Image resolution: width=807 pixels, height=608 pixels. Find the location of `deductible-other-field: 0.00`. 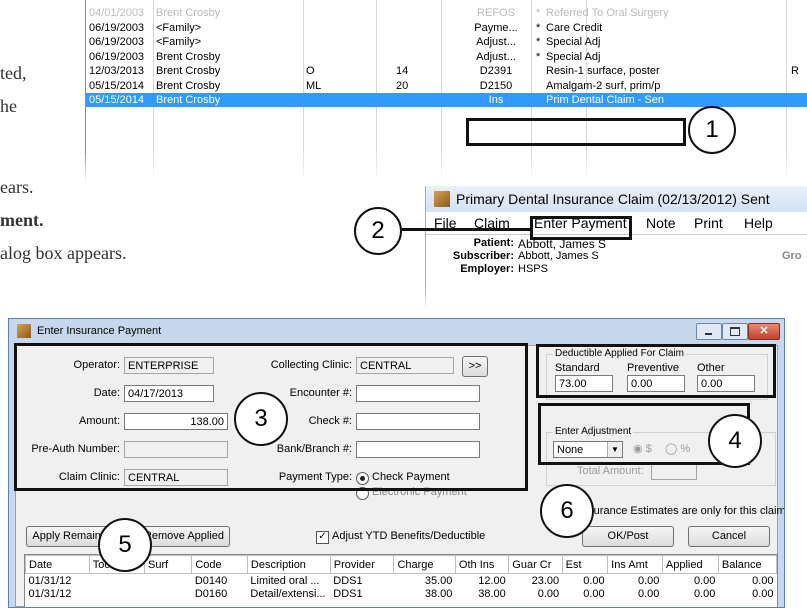

deductible-other-field: 0.00 is located at coordinates (726, 383).